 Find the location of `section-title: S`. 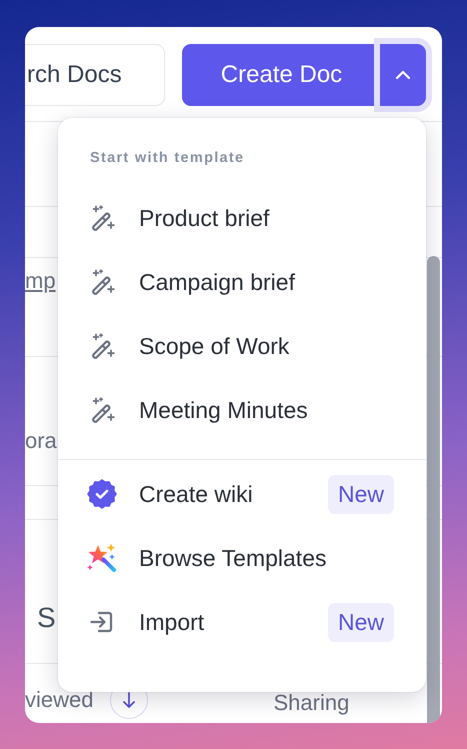

section-title: S is located at coordinates (46, 618).